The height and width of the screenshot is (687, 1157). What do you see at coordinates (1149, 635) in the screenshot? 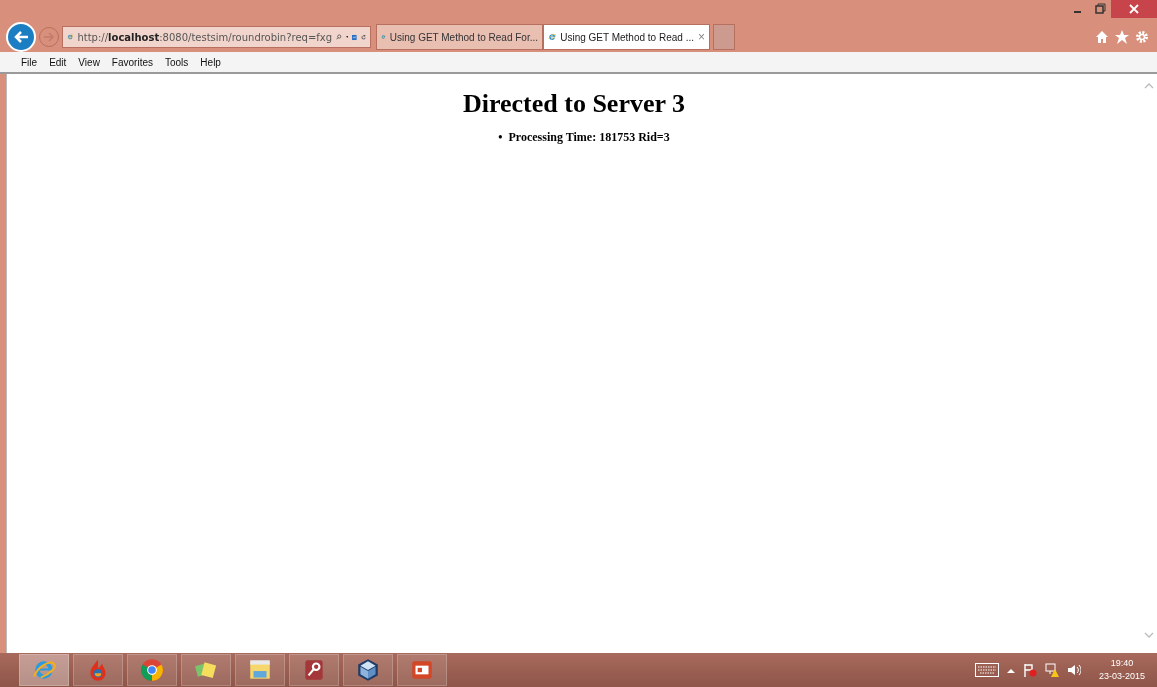
I see `scroll-down-icon` at bounding box center [1149, 635].